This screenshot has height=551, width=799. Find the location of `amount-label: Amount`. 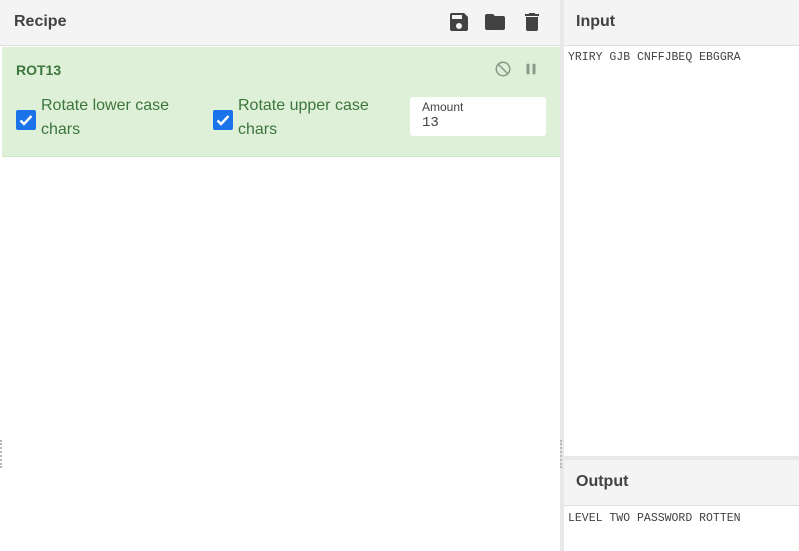

amount-label: Amount is located at coordinates (443, 107).